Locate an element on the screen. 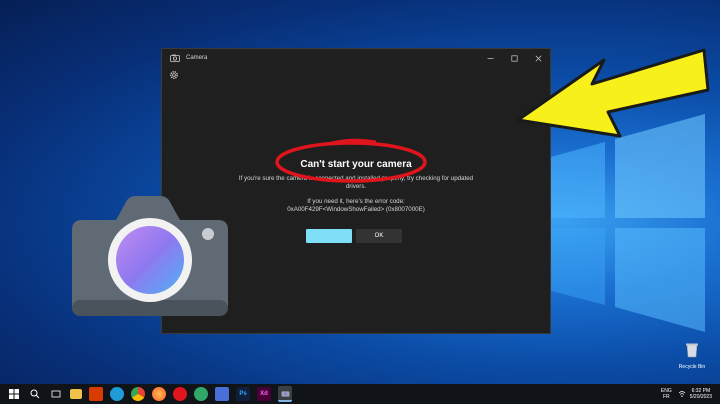 The width and height of the screenshot is (720, 404). system-tray: ENG FR 6:32 PM 5/20/2023 is located at coordinates (686, 394).